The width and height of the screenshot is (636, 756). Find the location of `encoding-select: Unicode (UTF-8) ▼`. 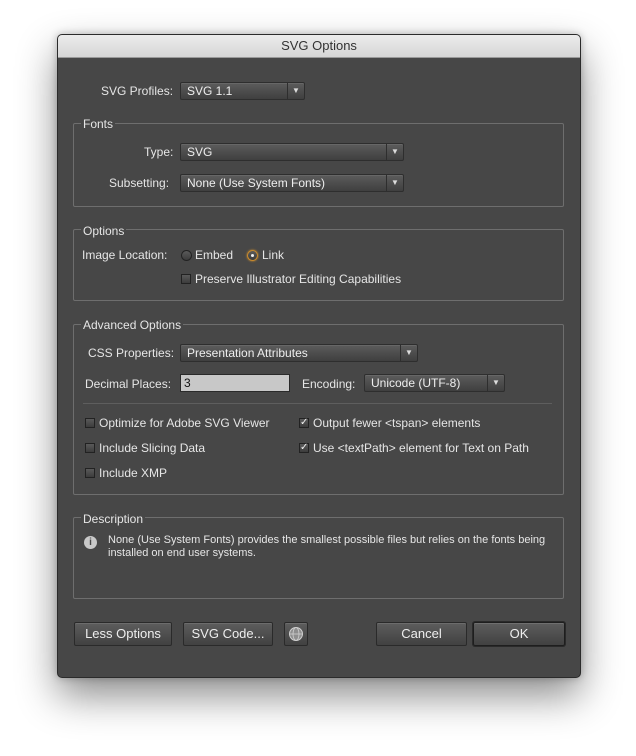

encoding-select: Unicode (UTF-8) ▼ is located at coordinates (434, 383).